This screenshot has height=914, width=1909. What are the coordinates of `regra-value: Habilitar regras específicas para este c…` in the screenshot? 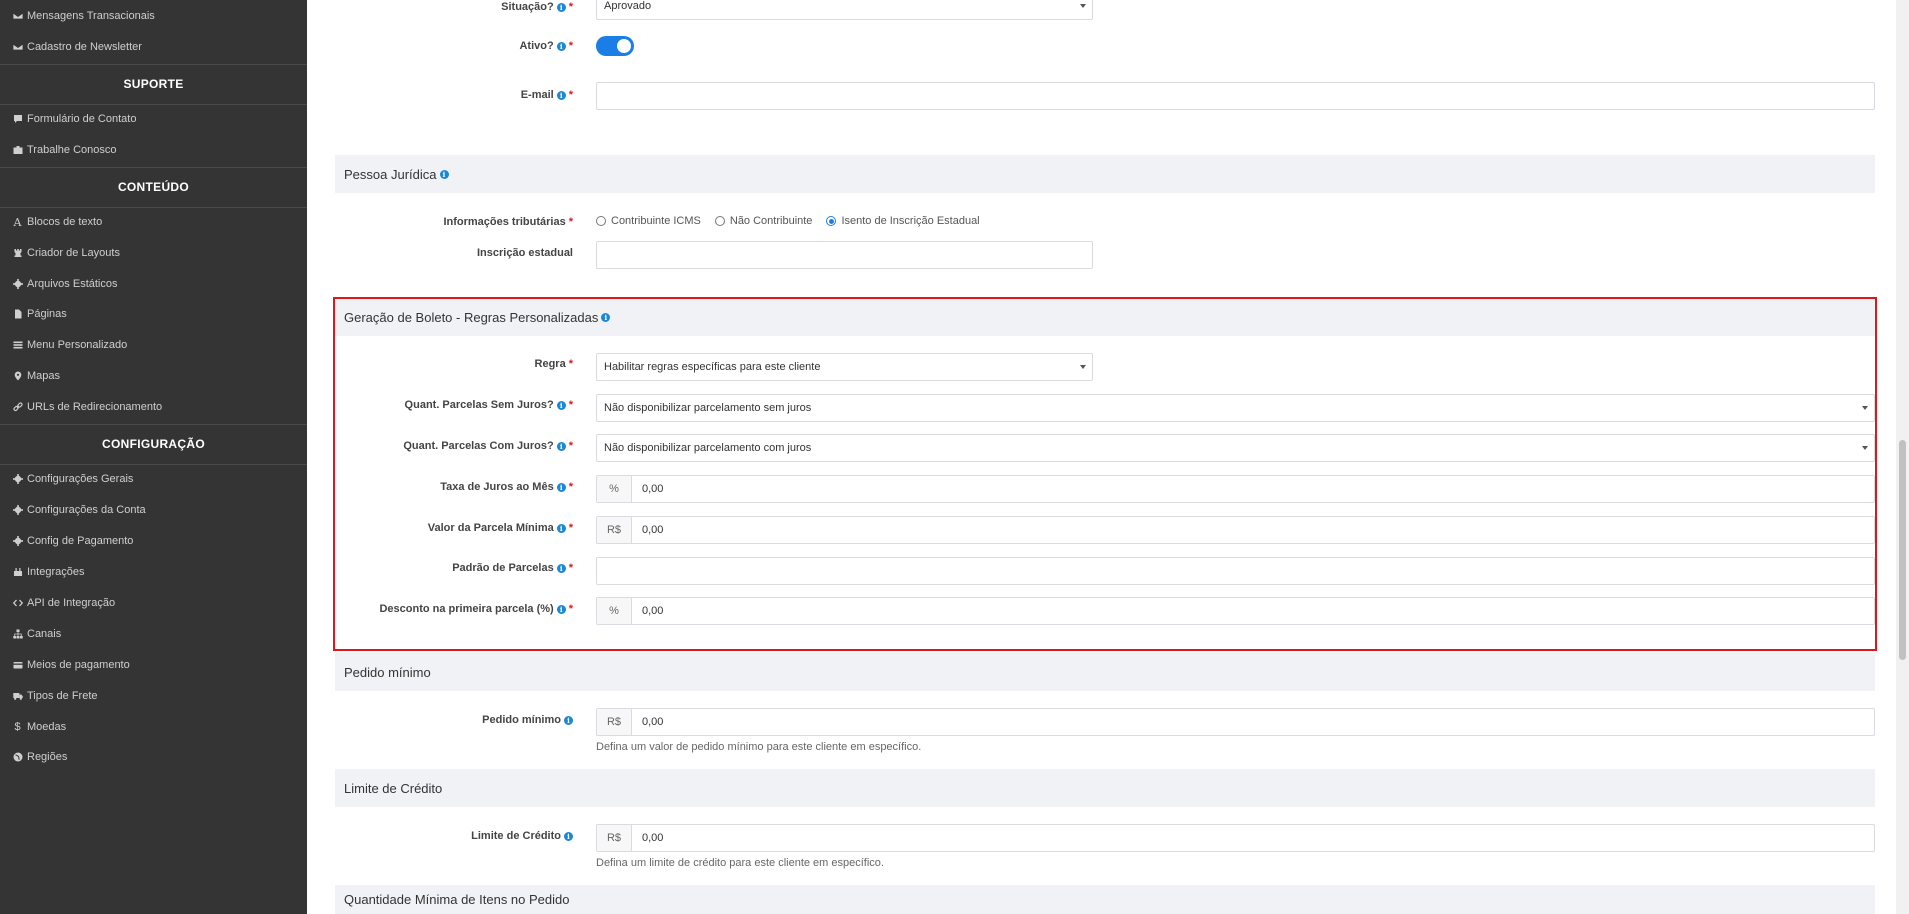 It's located at (712, 367).